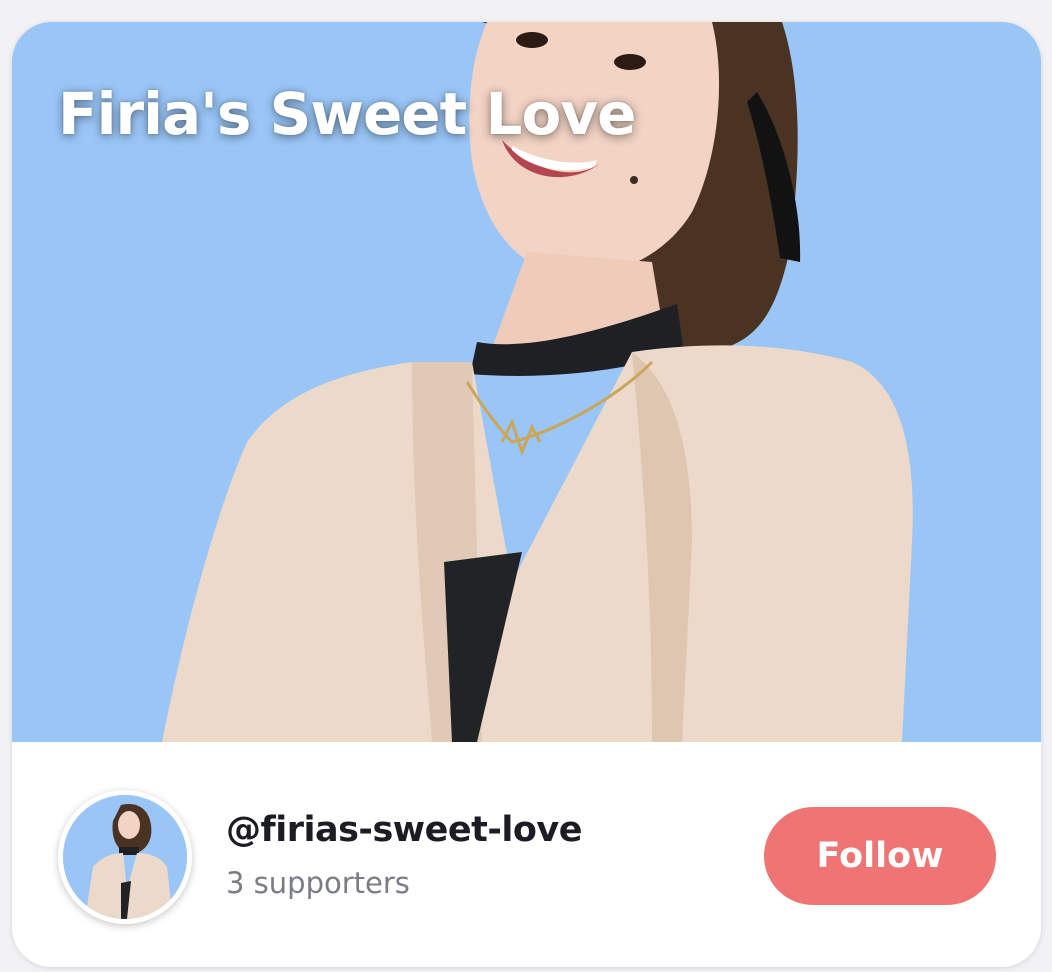 The width and height of the screenshot is (1052, 972). What do you see at coordinates (318, 883) in the screenshot?
I see `supporters-count: 3 supporters` at bounding box center [318, 883].